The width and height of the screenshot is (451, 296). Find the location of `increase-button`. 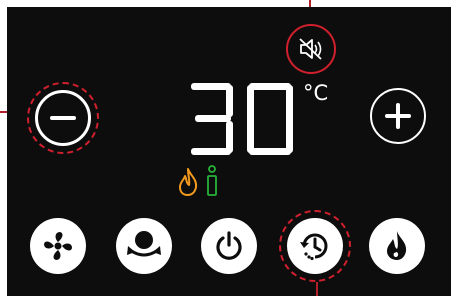

increase-button is located at coordinates (398, 116).